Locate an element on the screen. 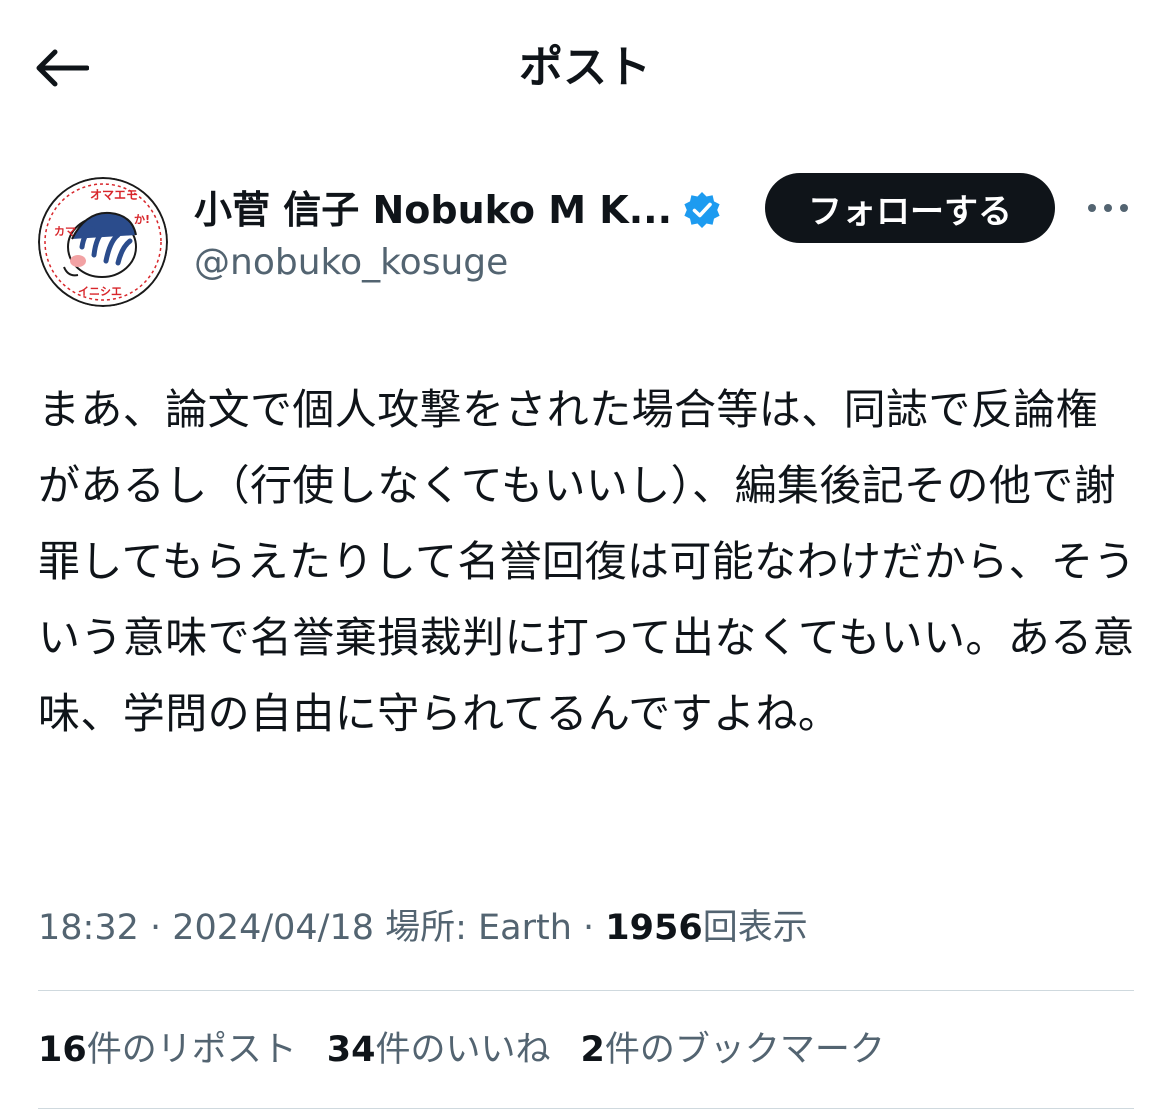 This screenshot has height=1118, width=1170. page-title: ポスト is located at coordinates (585, 67).